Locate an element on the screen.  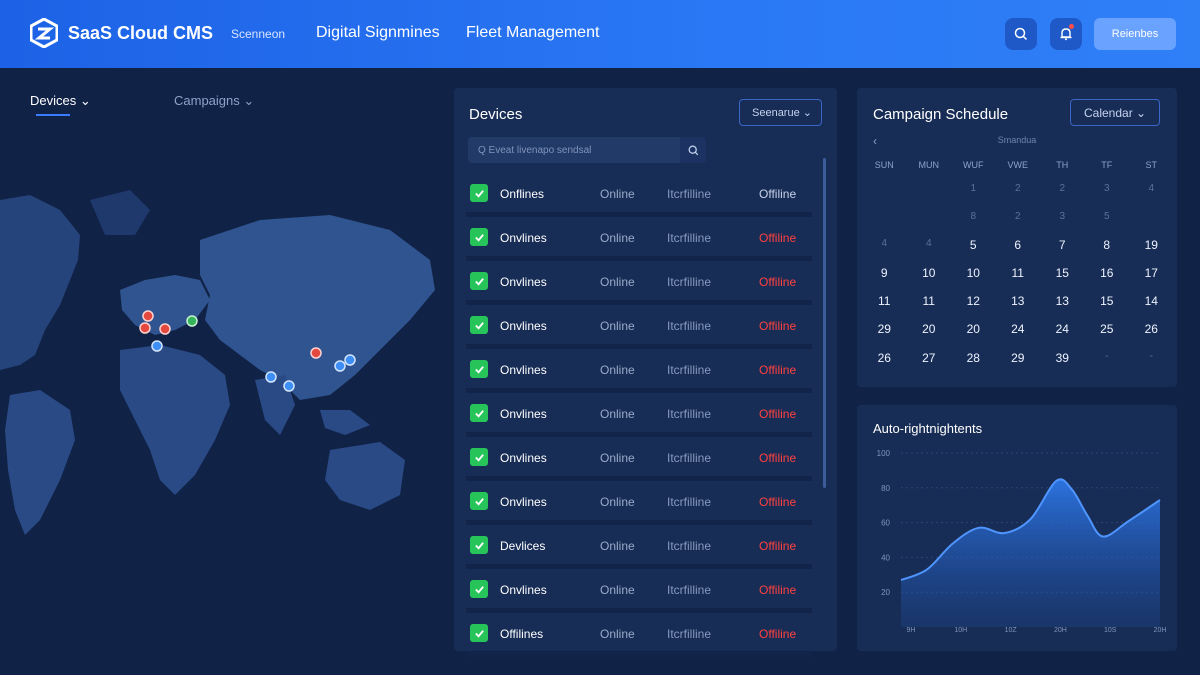
devices-scrollbar is located at coordinates (824, 323).